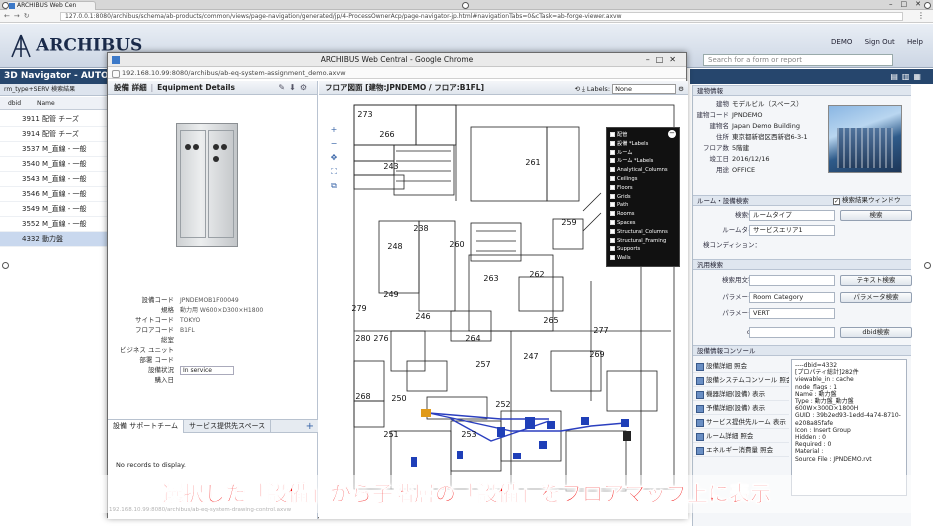  I want to click on list-item: 3543 M_直線 - 一般, so click(55, 179).